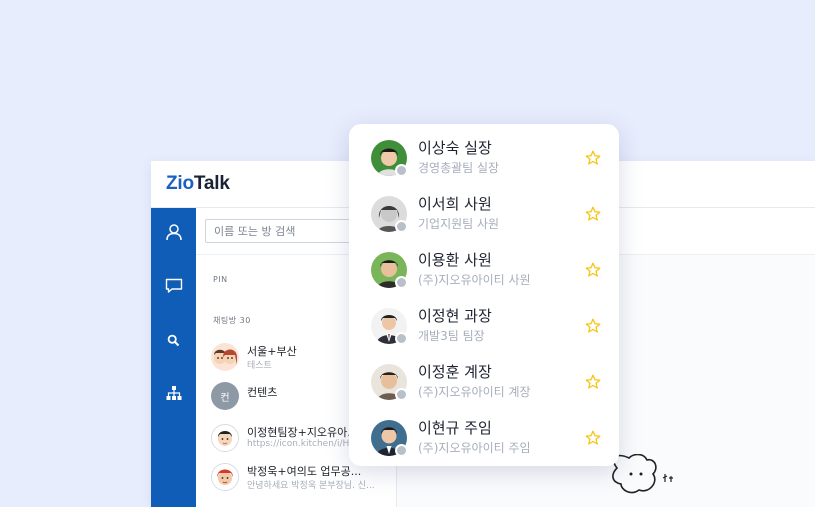 Image resolution: width=815 pixels, height=507 pixels. I want to click on contact-item: 이현규 주임 (주)지오유아이티 주임, so click(484, 441).